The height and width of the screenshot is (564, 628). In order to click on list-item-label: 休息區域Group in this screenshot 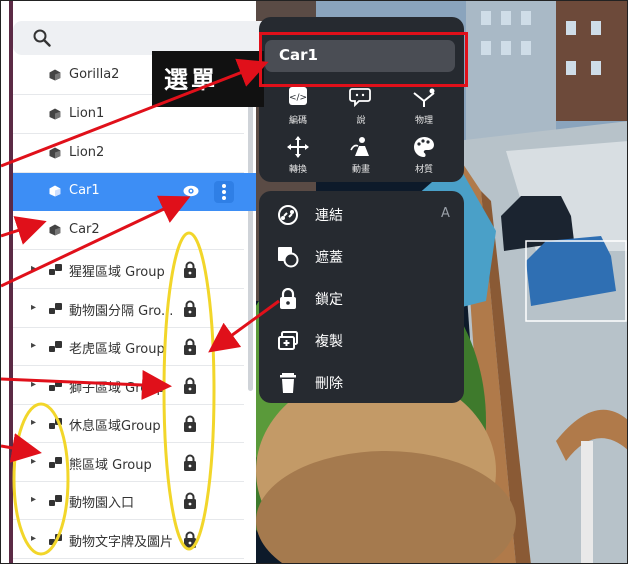, I will do `click(115, 426)`.